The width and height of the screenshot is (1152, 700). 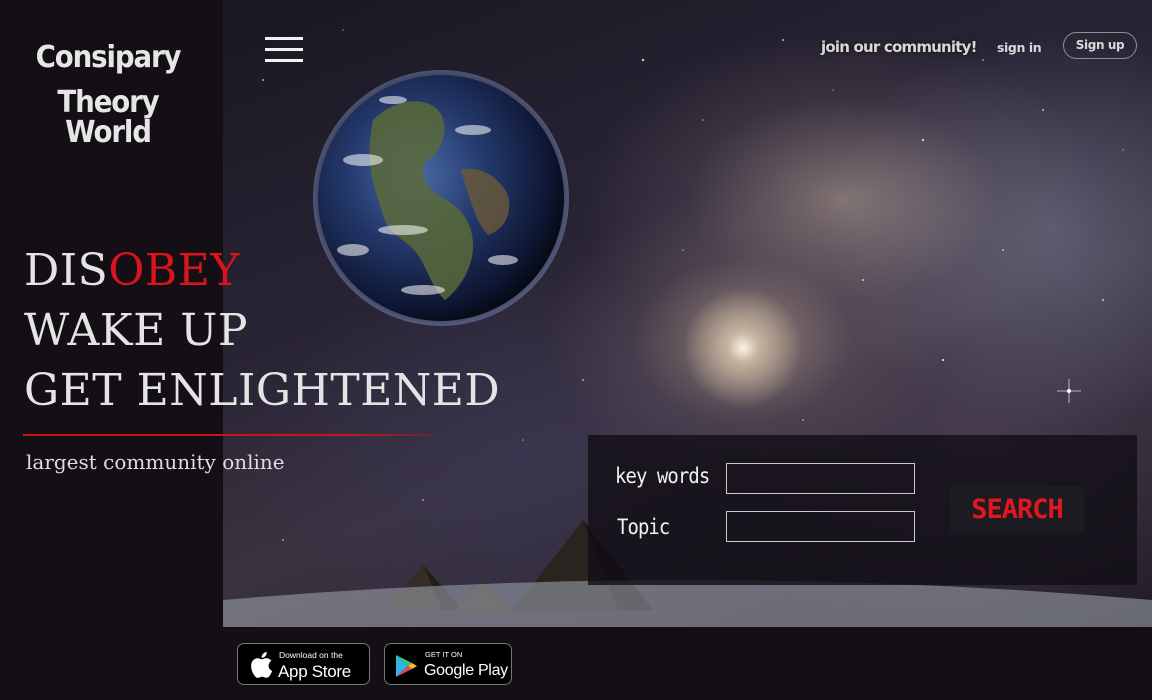 I want to click on slogan-dis: DIS, so click(x=66, y=270).